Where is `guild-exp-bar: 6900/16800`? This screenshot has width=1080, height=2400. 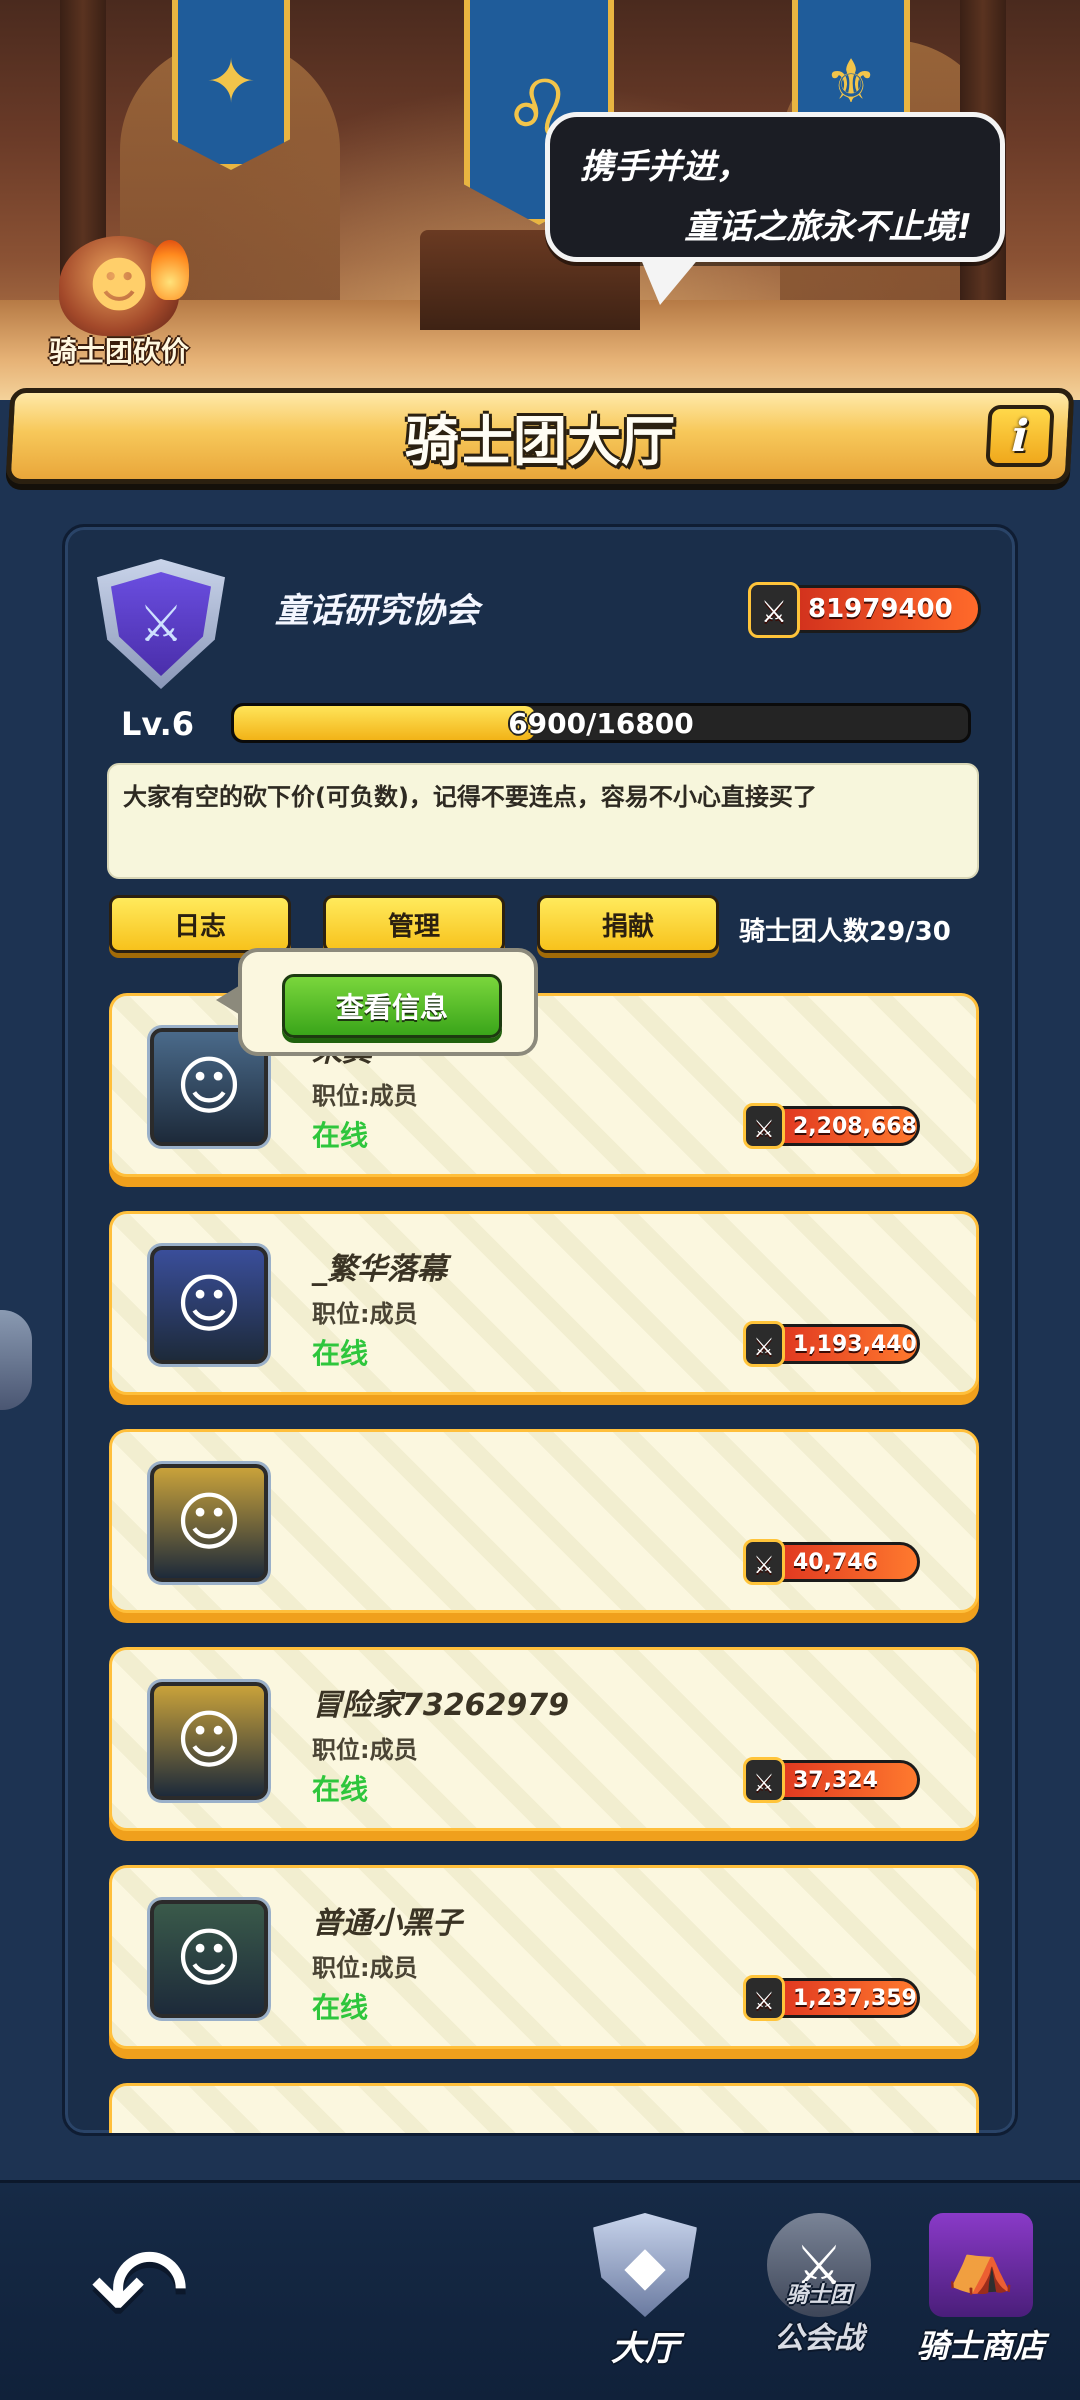
guild-exp-bar: 6900/16800 is located at coordinates (601, 723).